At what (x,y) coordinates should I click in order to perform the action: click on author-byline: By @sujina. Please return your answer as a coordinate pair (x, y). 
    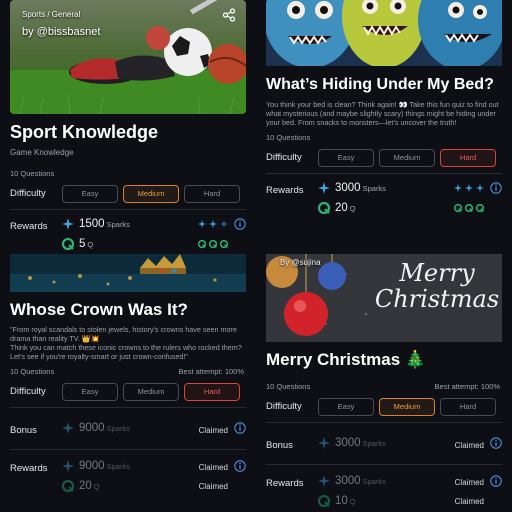
    Looking at the image, I should click on (300, 262).